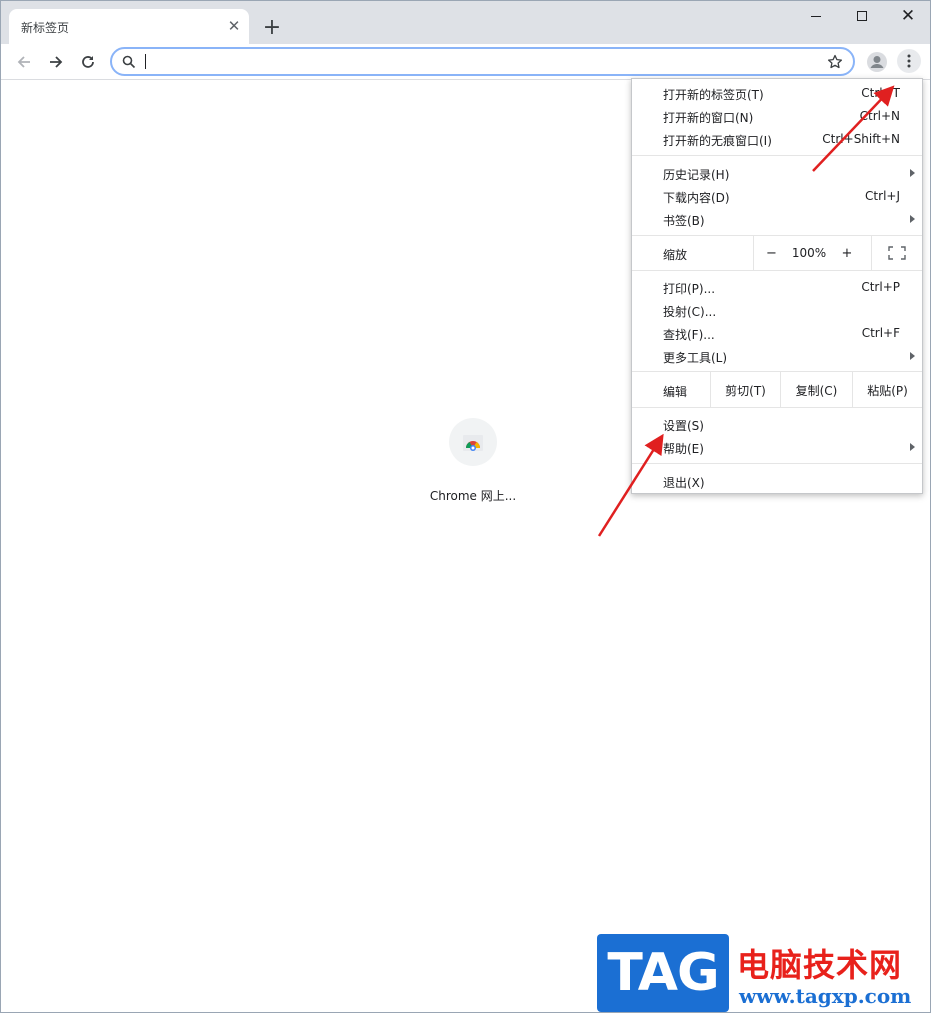 The height and width of the screenshot is (1013, 931). What do you see at coordinates (880, 93) in the screenshot?
I see `menu-item-shortcut: Ctrl+T` at bounding box center [880, 93].